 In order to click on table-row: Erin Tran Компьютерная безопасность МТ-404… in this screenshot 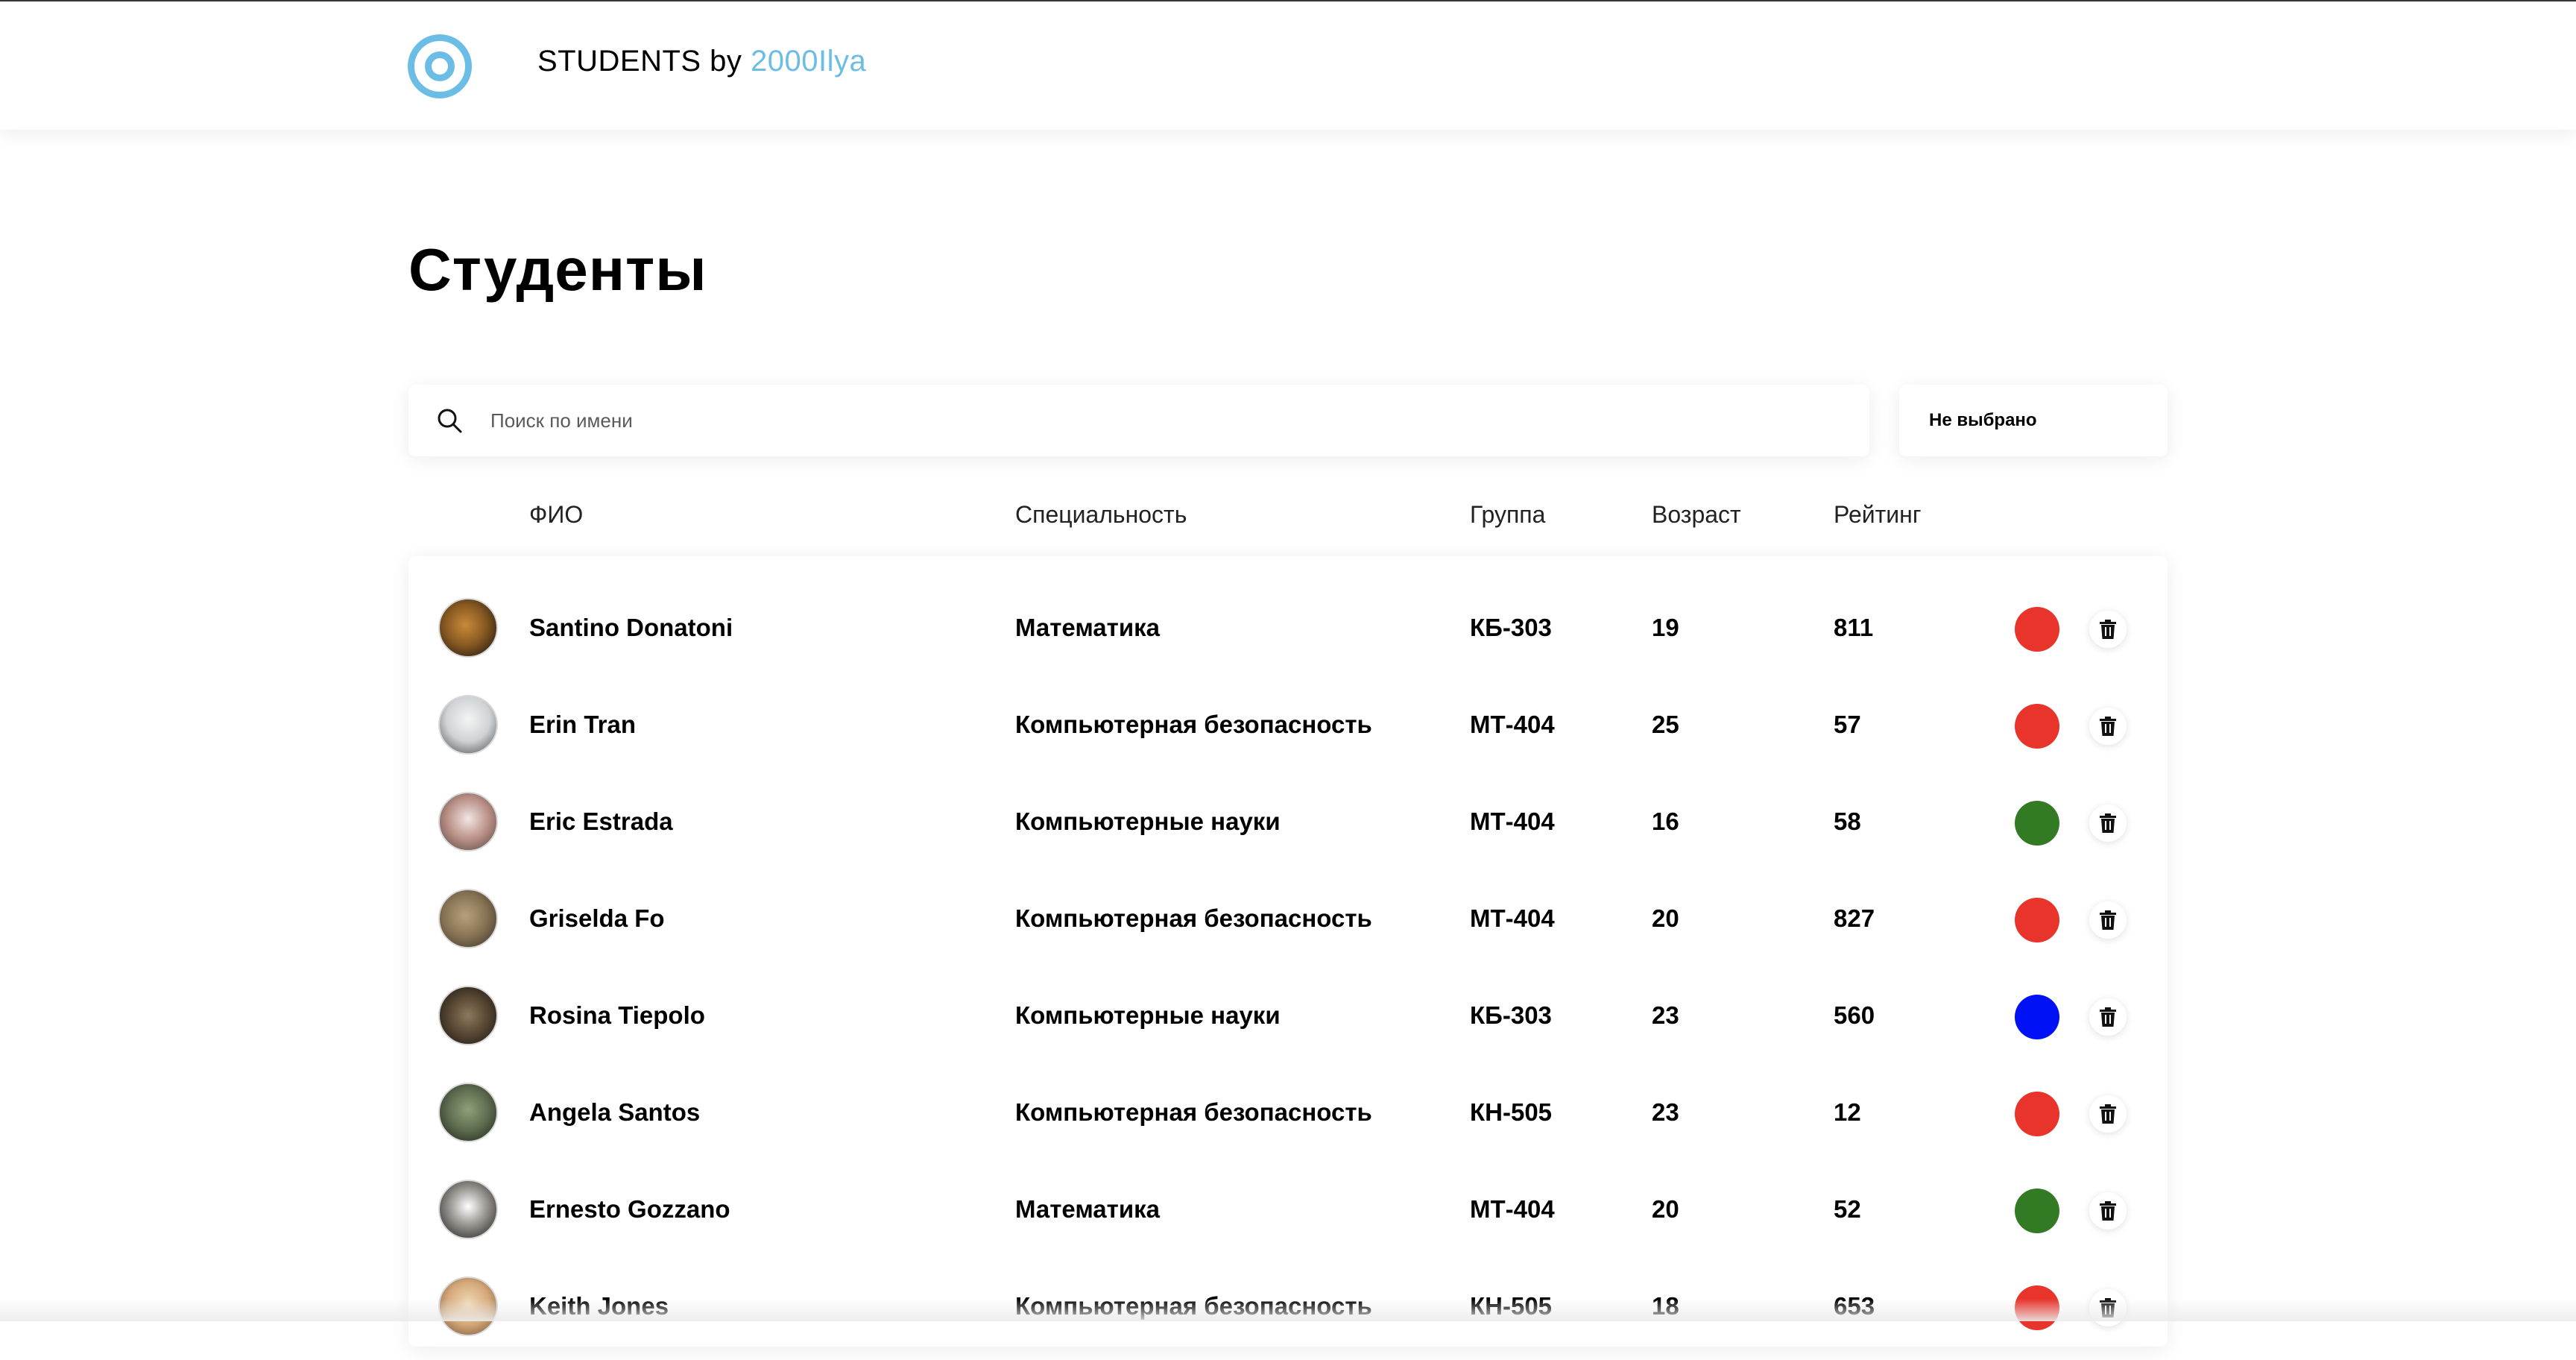, I will do `click(1288, 719)`.